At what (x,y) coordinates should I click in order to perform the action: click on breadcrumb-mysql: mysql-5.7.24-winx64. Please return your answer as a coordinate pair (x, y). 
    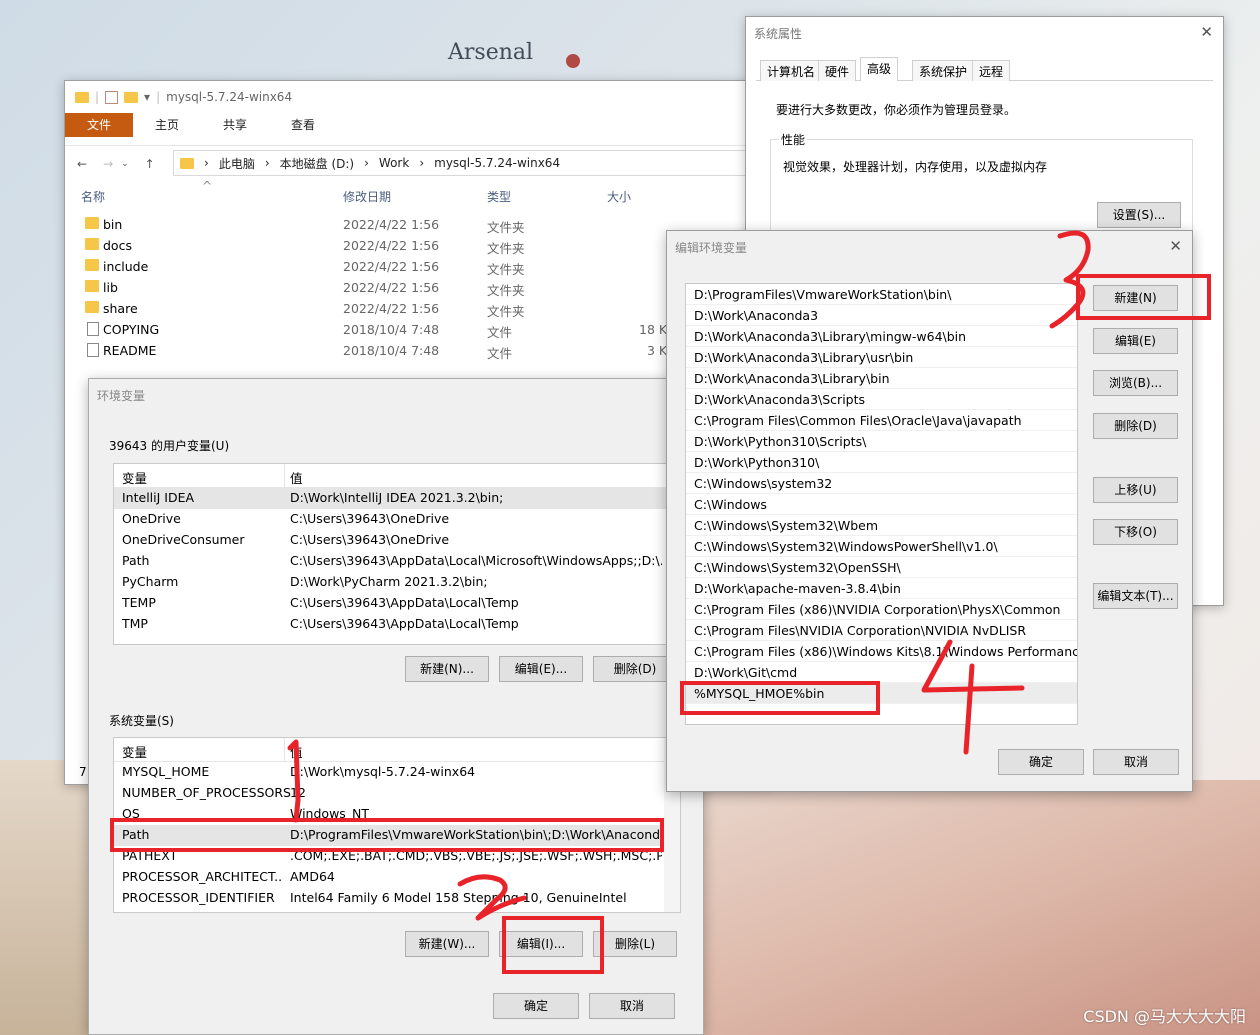
    Looking at the image, I should click on (497, 163).